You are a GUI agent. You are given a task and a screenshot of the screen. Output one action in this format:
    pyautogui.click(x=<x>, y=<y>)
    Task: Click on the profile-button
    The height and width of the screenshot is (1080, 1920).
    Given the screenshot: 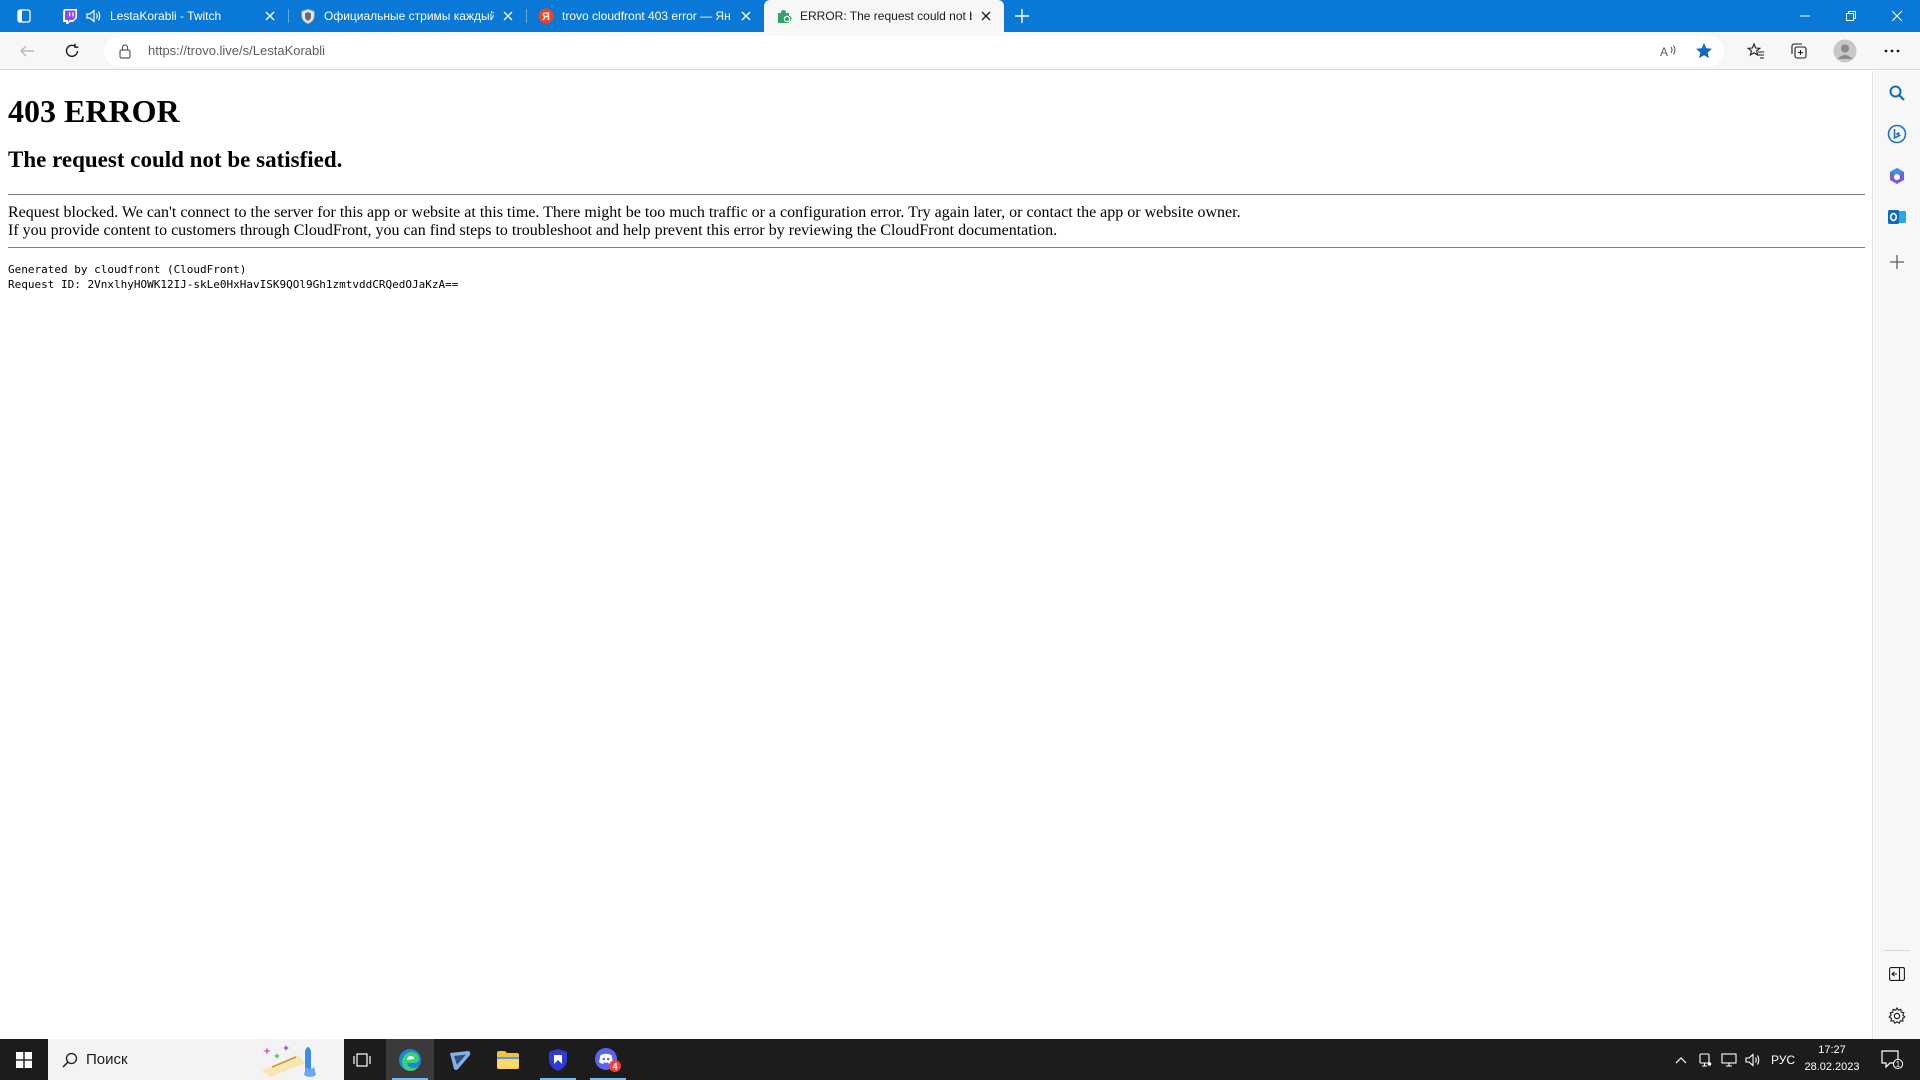 What is the action you would take?
    pyautogui.click(x=1845, y=51)
    